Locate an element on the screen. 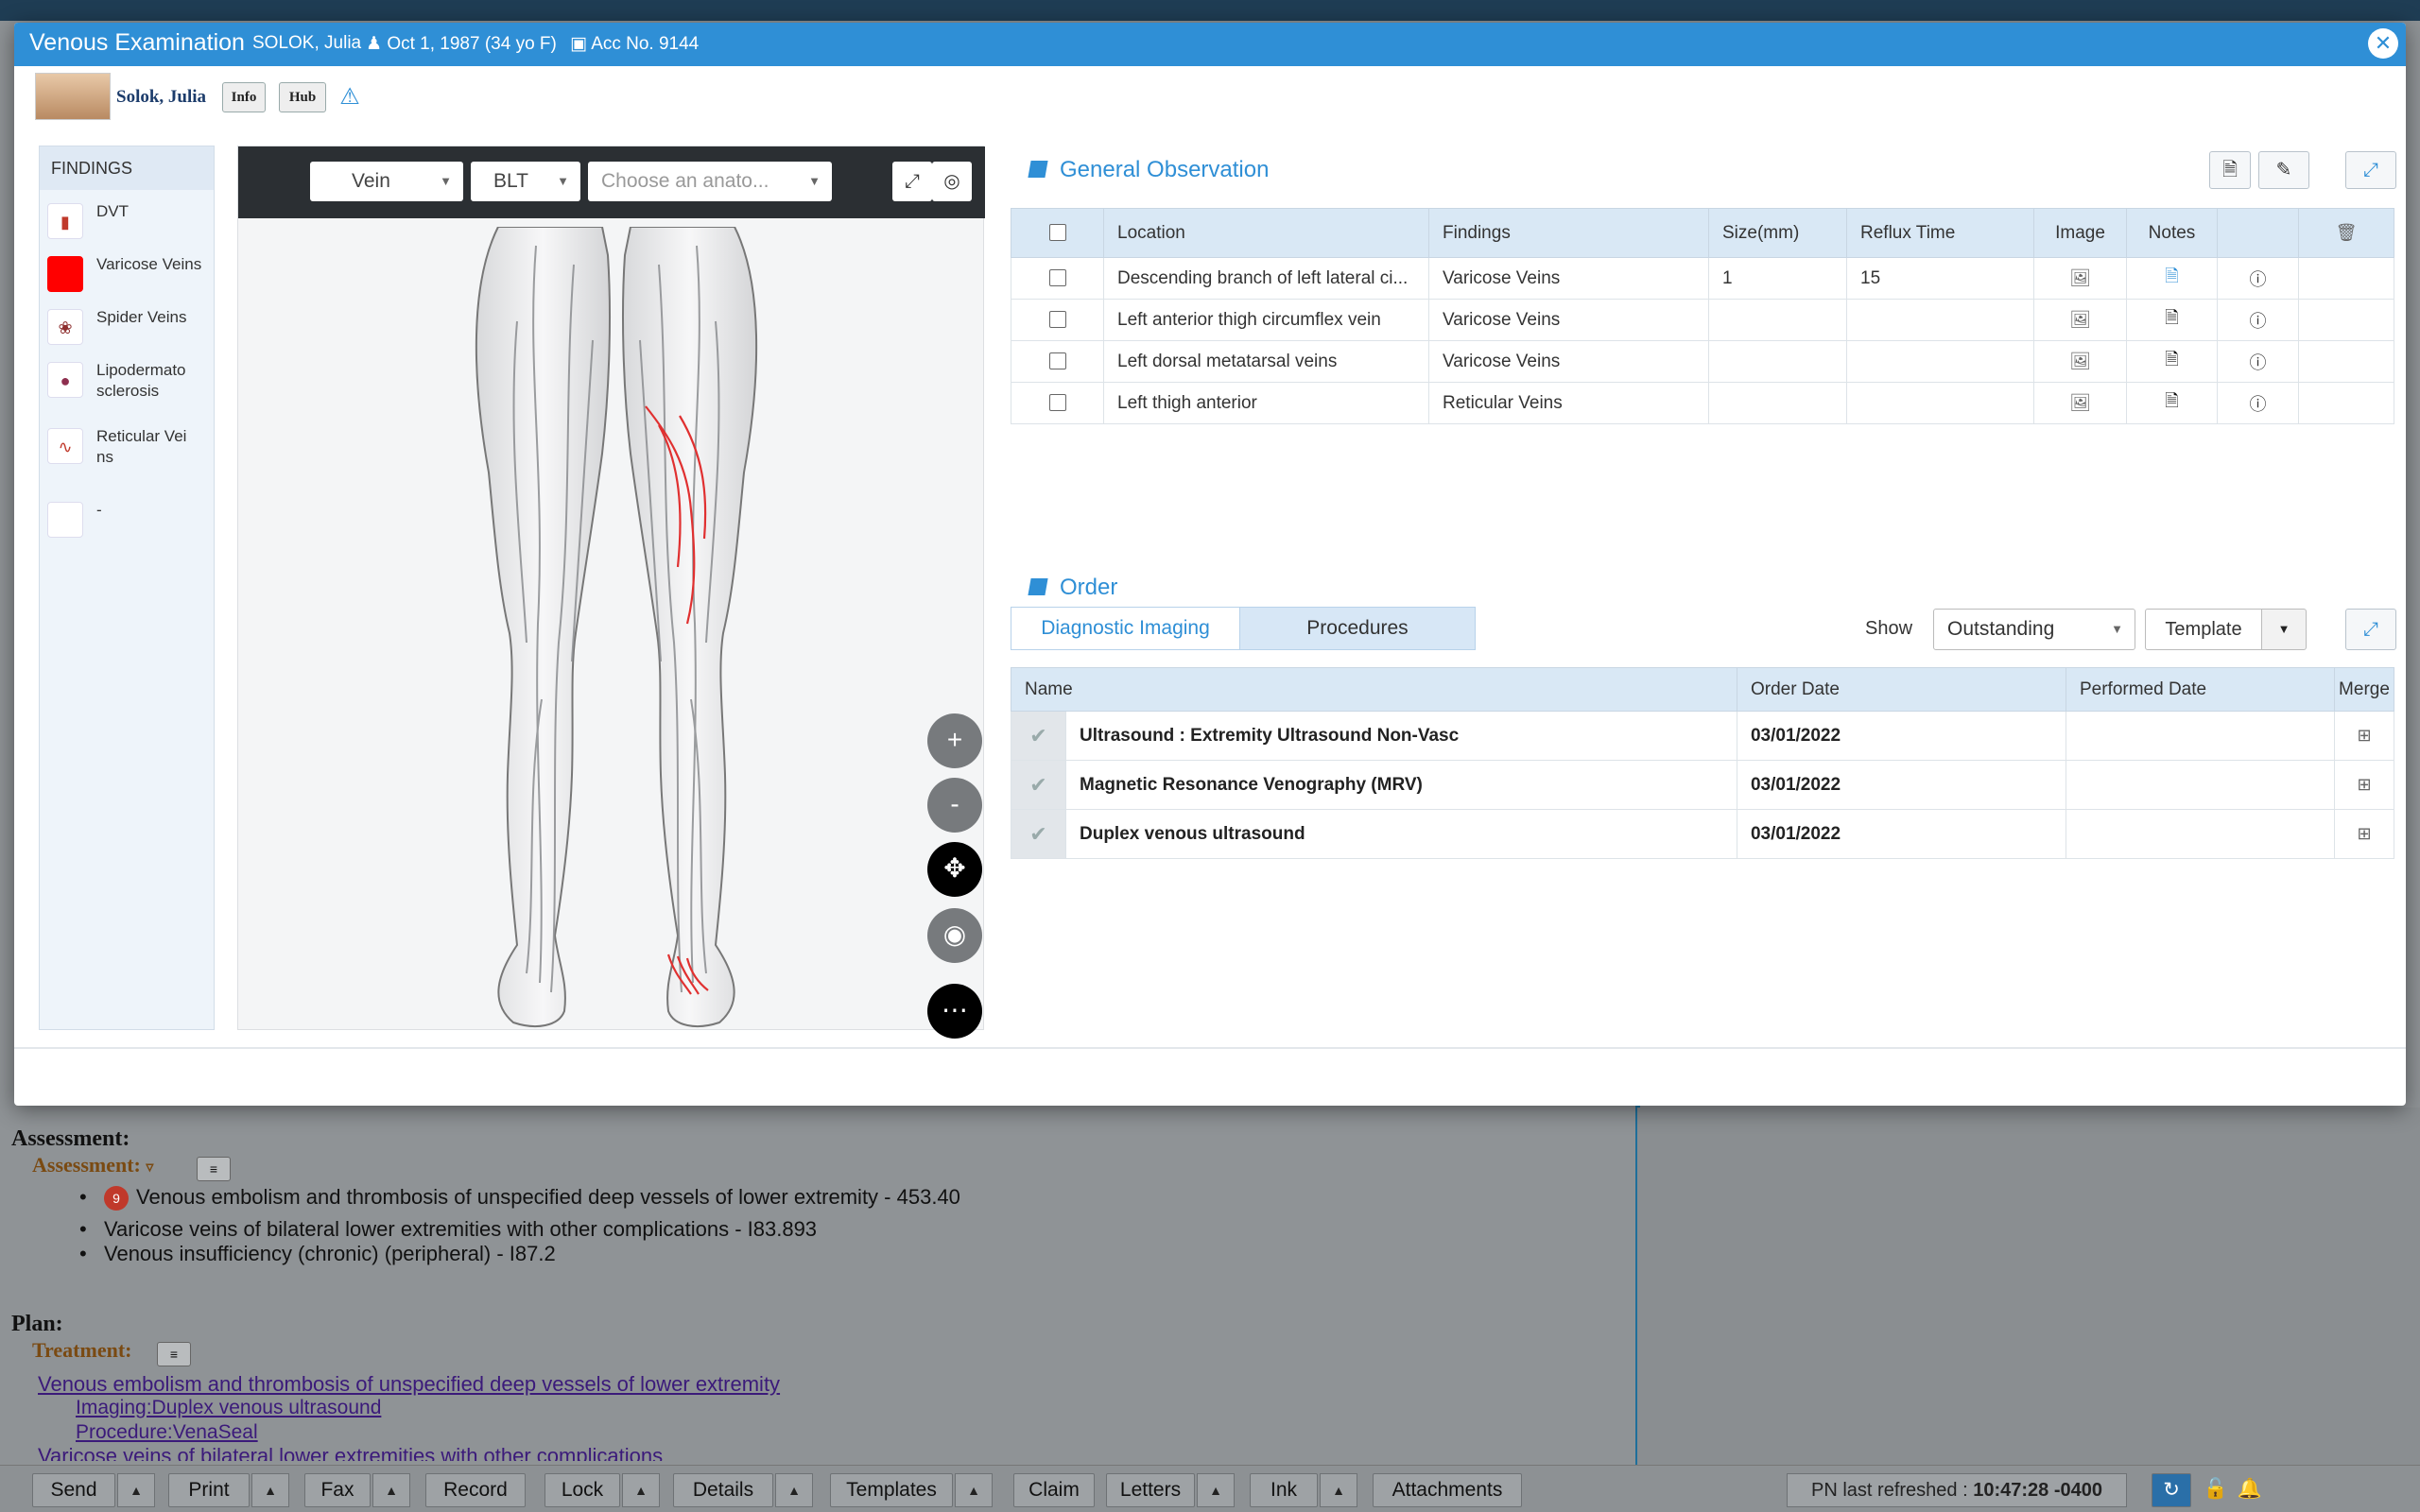 This screenshot has height=1512, width=2420. refresh-icon: ↻ is located at coordinates (2171, 1490).